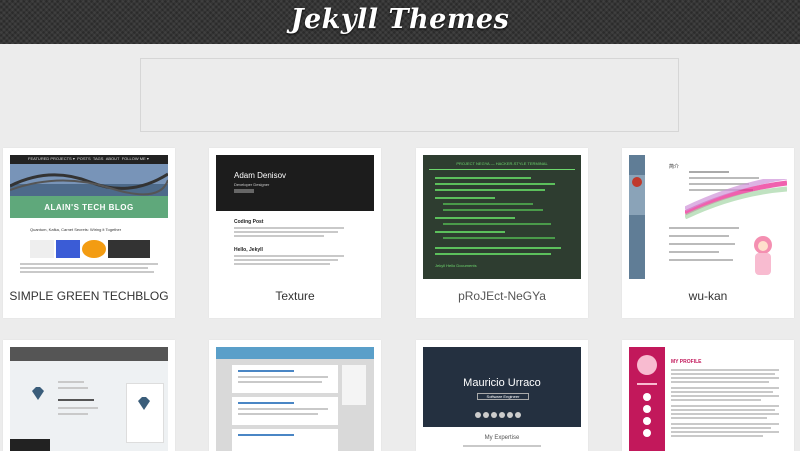  What do you see at coordinates (502, 163) in the screenshot?
I see `preview-heading: PROJECT NEGYA — HACKER-STYLE TERMINAL` at bounding box center [502, 163].